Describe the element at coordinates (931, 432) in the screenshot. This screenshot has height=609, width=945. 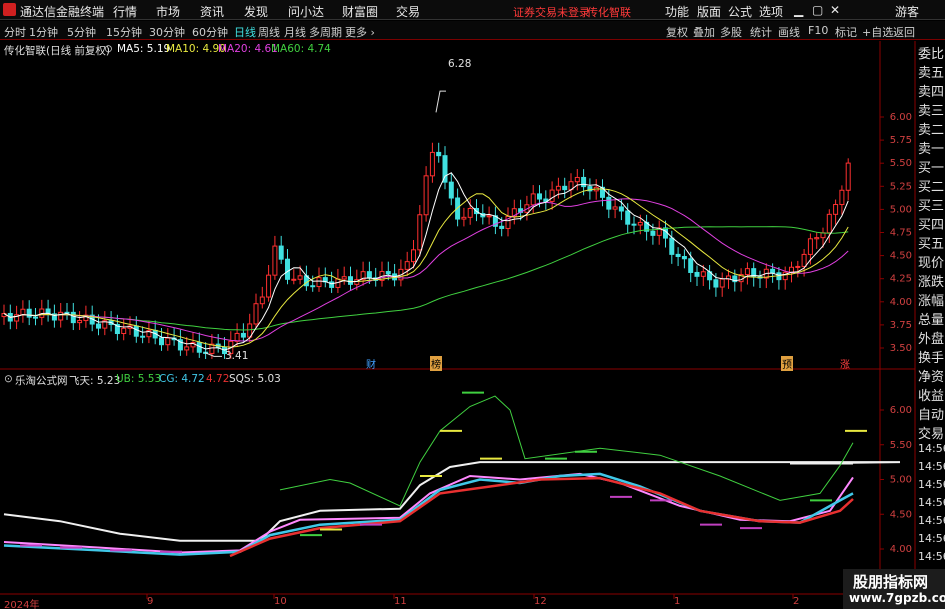
I see `side-trade: 交易` at that location.